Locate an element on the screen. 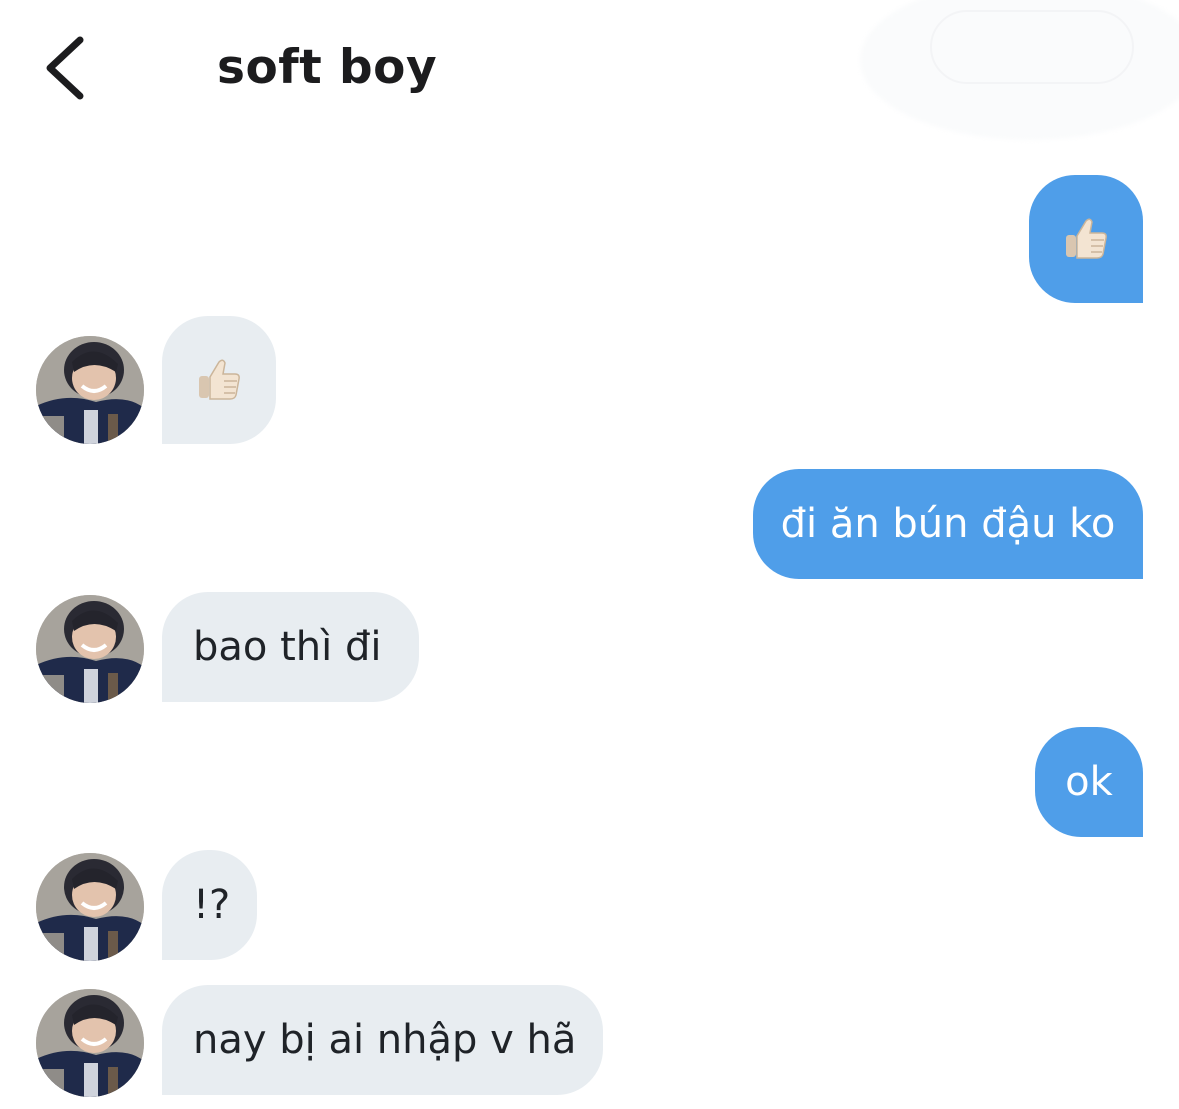  incoming-message-bubble: bao thì đi is located at coordinates (290, 647).